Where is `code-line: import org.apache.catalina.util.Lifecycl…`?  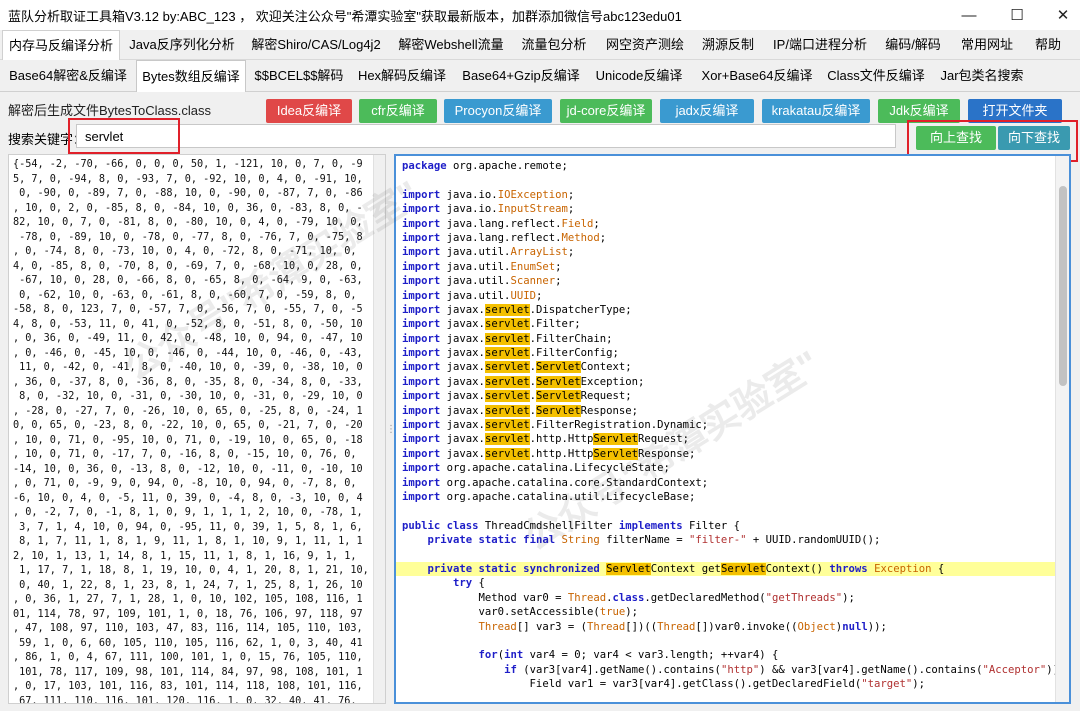 code-line: import org.apache.catalina.util.Lifecycl… is located at coordinates (549, 496).